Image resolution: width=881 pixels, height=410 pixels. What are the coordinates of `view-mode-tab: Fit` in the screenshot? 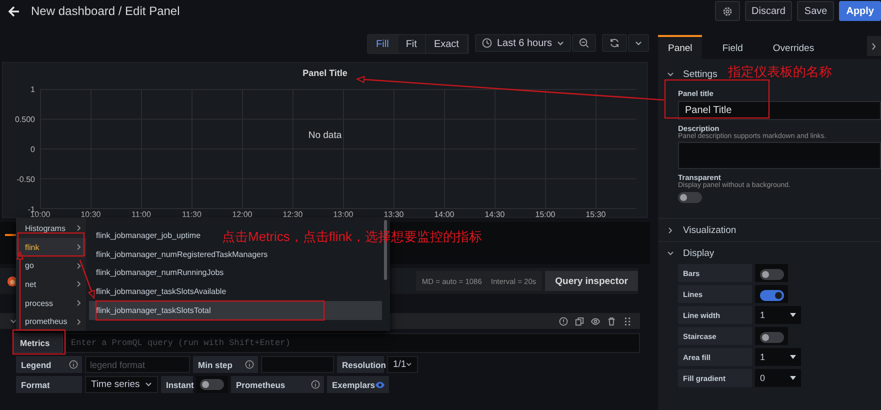 It's located at (412, 44).